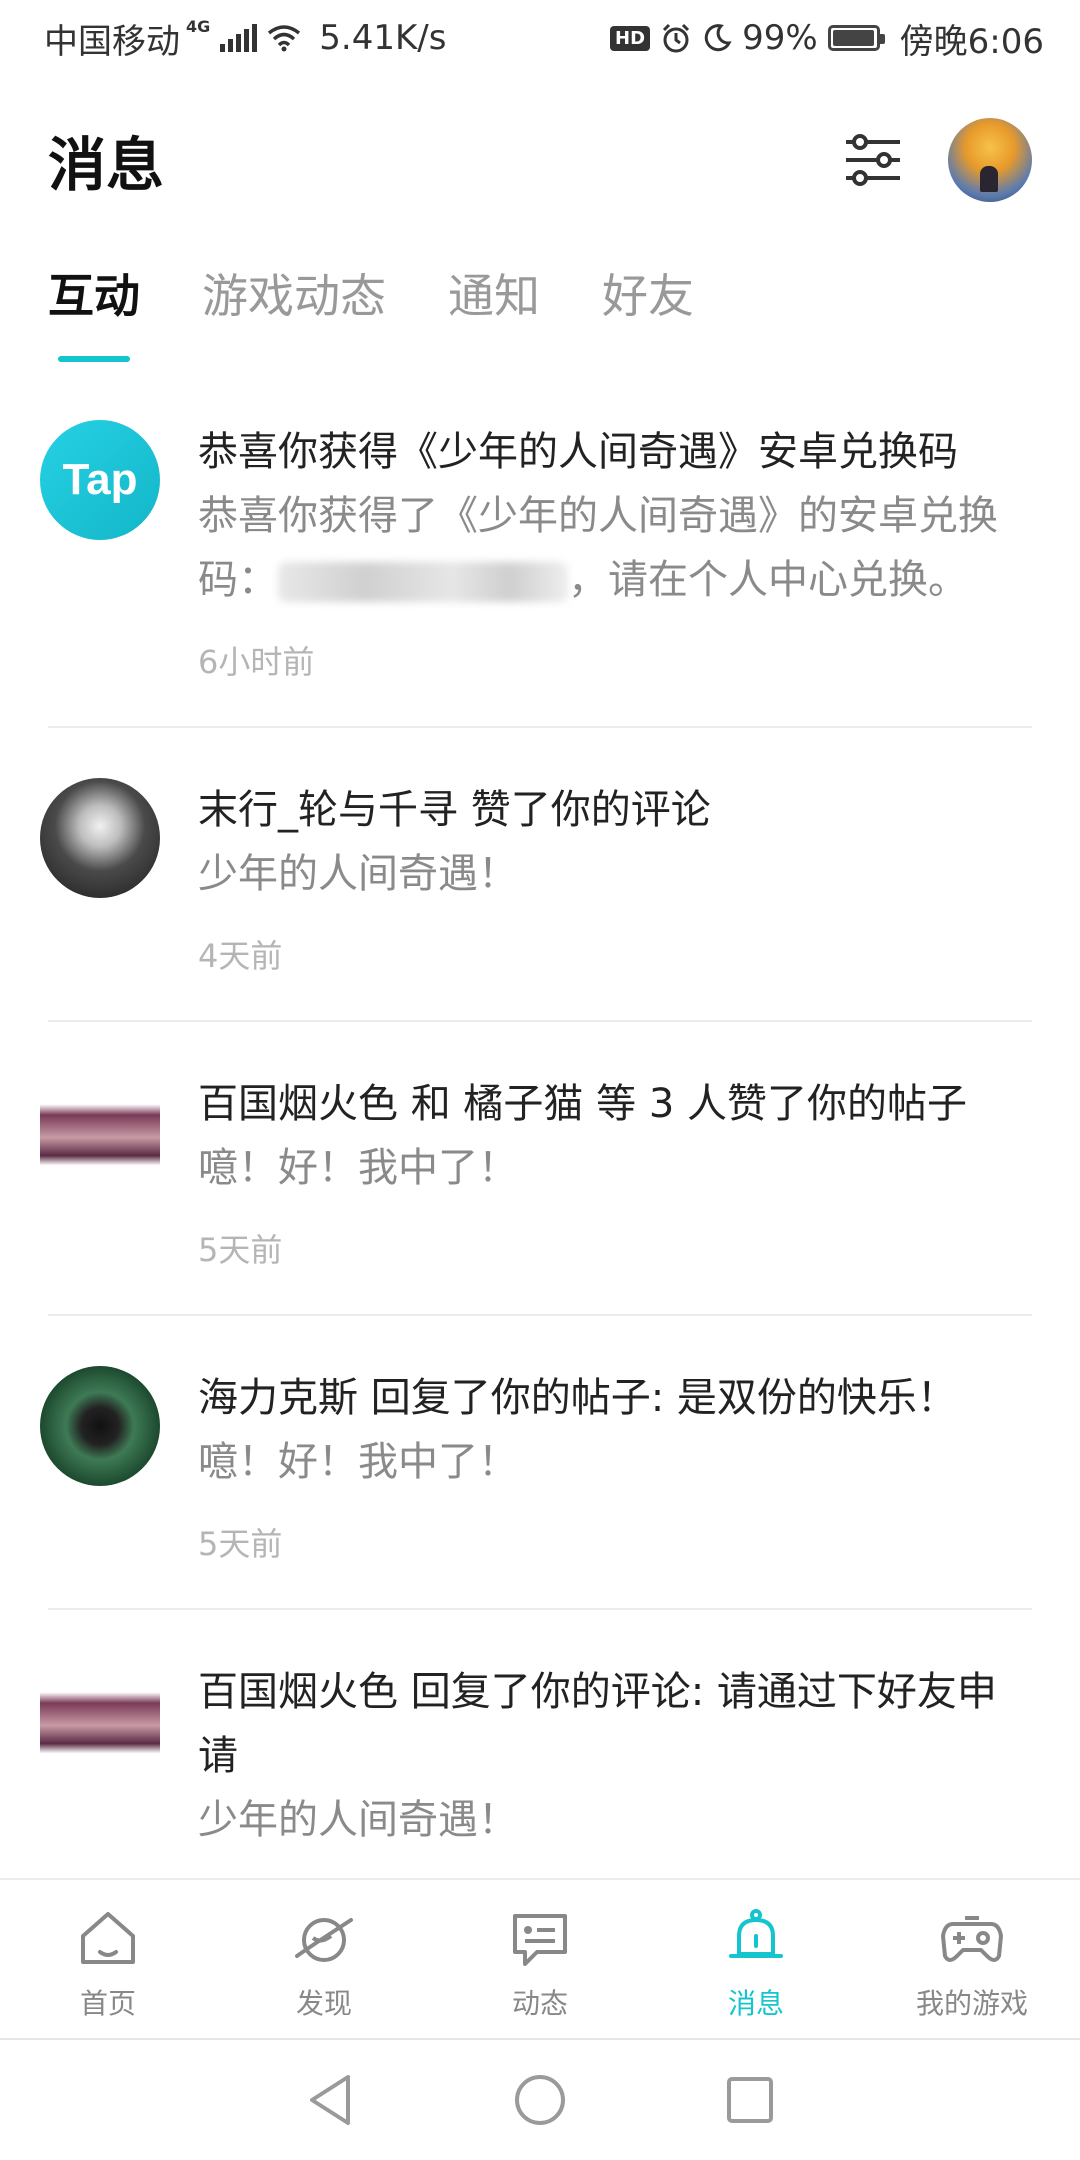  Describe the element at coordinates (578, 452) in the screenshot. I see `item-title: 恭喜你获得《少年的人间奇遇》安卓兑换码` at that location.